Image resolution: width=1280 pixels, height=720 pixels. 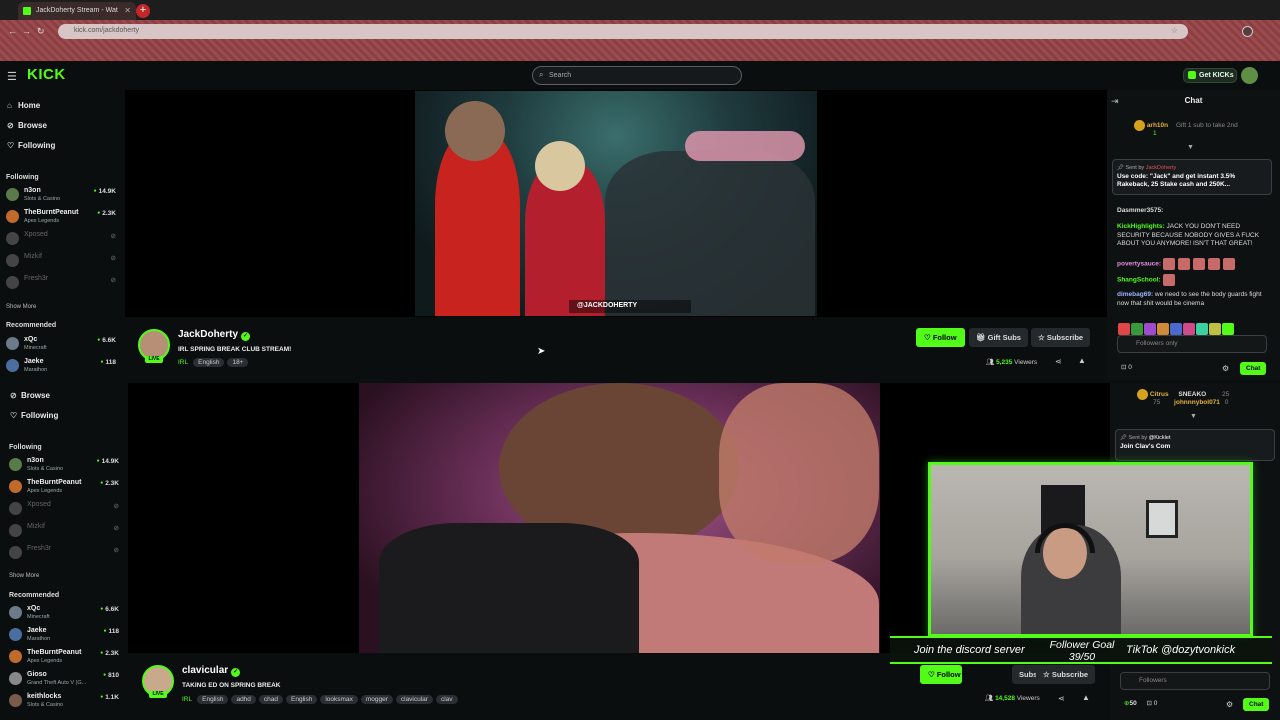 I want to click on streamer-name-second: clavicular ✓, so click(x=211, y=671).